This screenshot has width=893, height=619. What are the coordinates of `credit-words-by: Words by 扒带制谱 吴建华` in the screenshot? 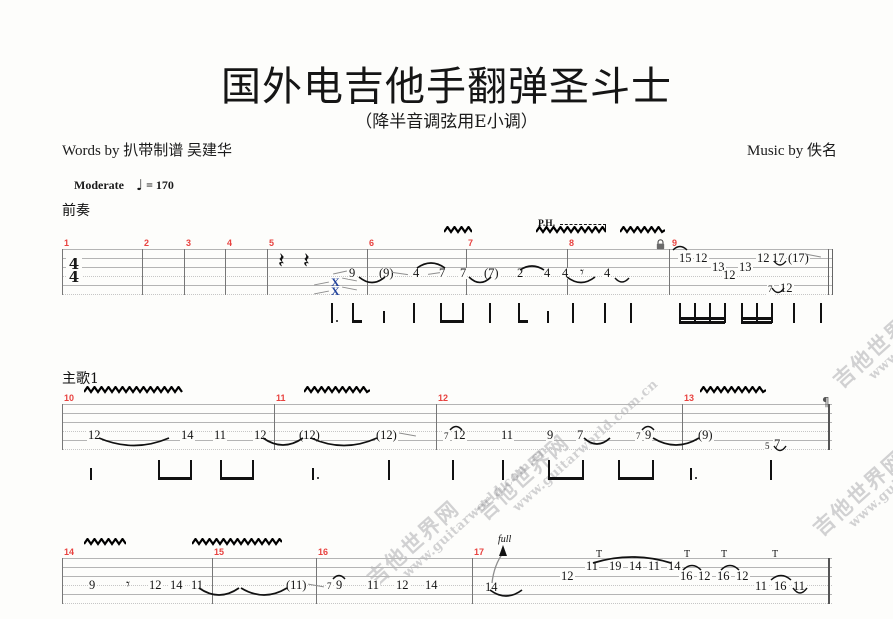 It's located at (147, 151).